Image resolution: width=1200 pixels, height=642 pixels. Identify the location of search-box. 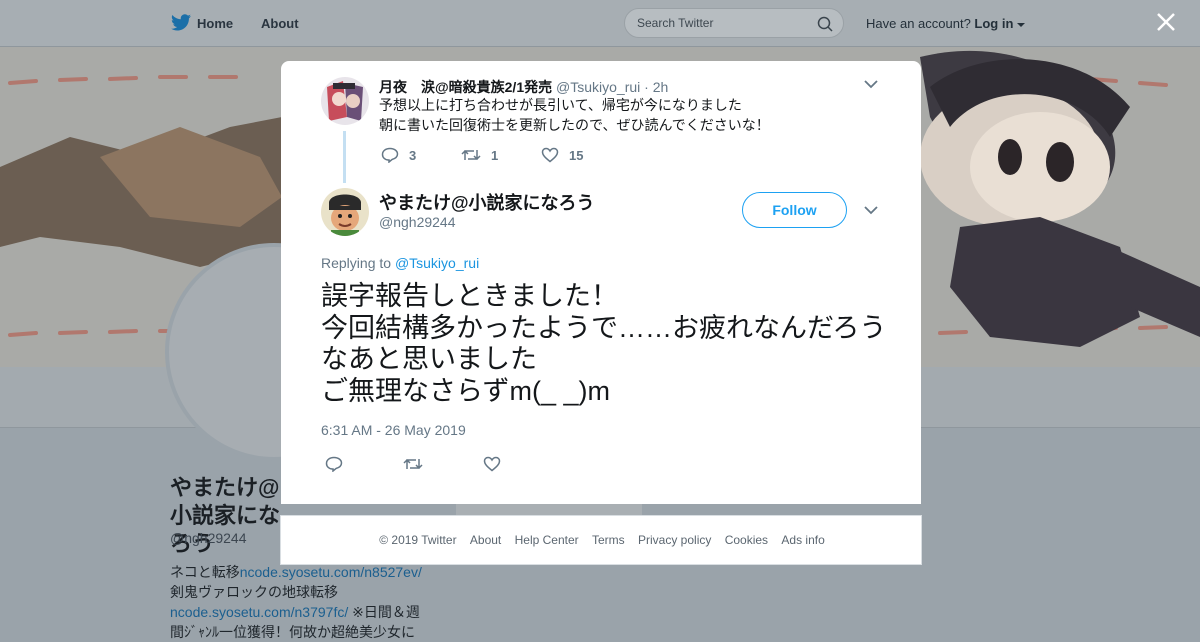
(734, 23).